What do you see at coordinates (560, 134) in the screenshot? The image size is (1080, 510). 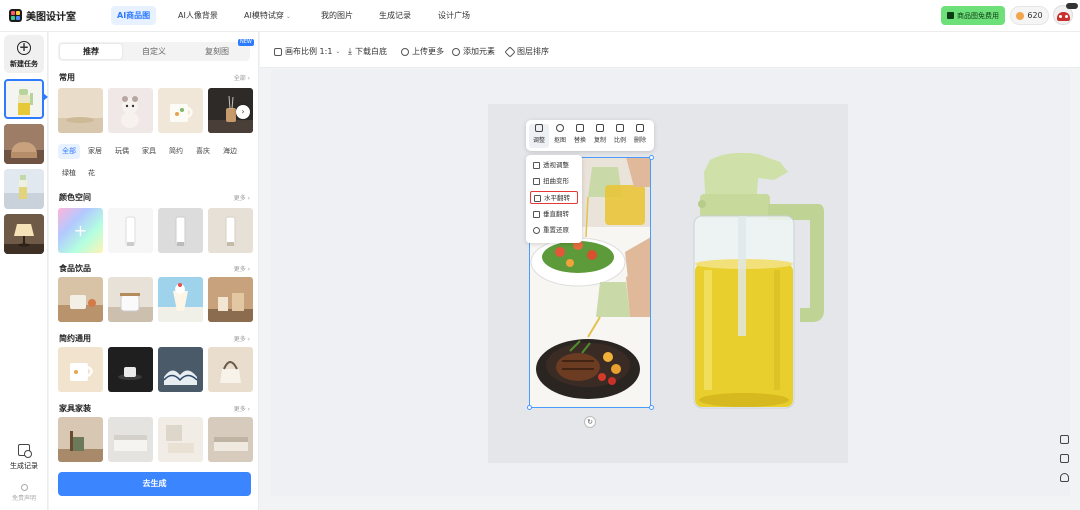 I see `ctx-cutout: 抠图` at bounding box center [560, 134].